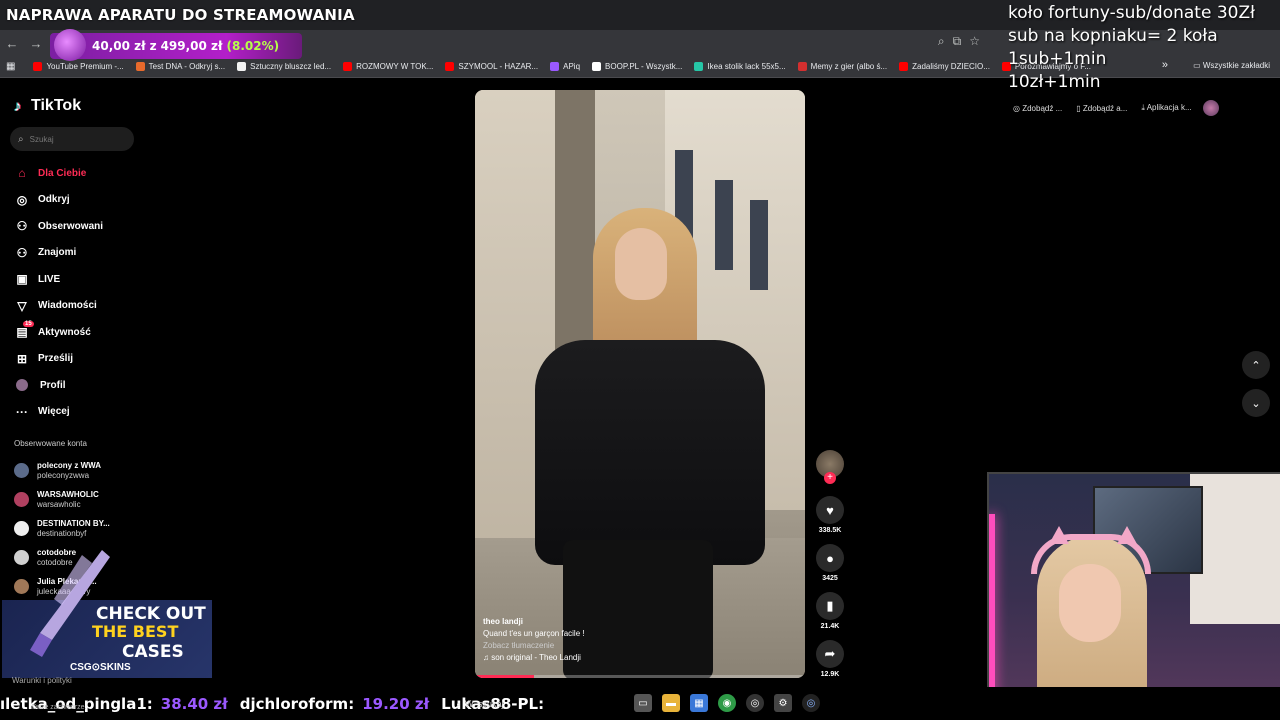 The height and width of the screenshot is (720, 1280). What do you see at coordinates (830, 510) in the screenshot?
I see `like-button: ♥` at bounding box center [830, 510].